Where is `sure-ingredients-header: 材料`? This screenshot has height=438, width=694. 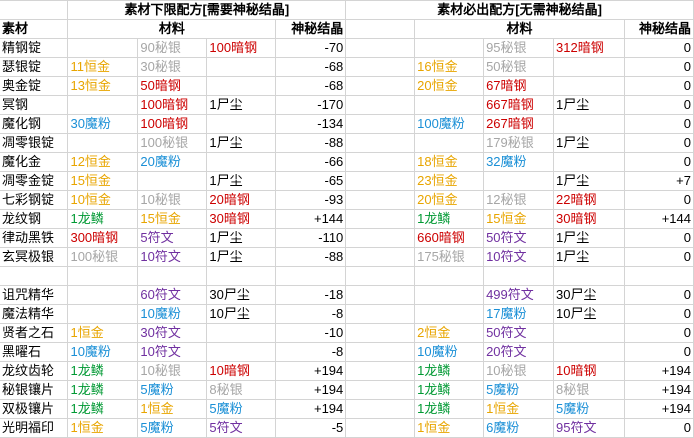 sure-ingredients-header: 材料 is located at coordinates (519, 29).